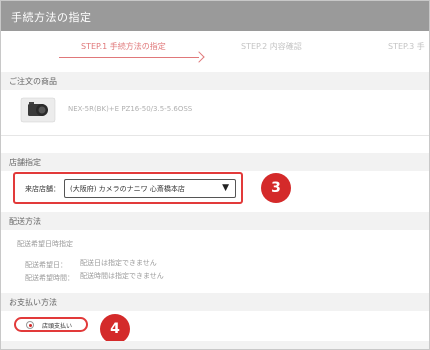 This screenshot has height=350, width=430. I want to click on payment-option-box: 店頭支払い, so click(51, 324).